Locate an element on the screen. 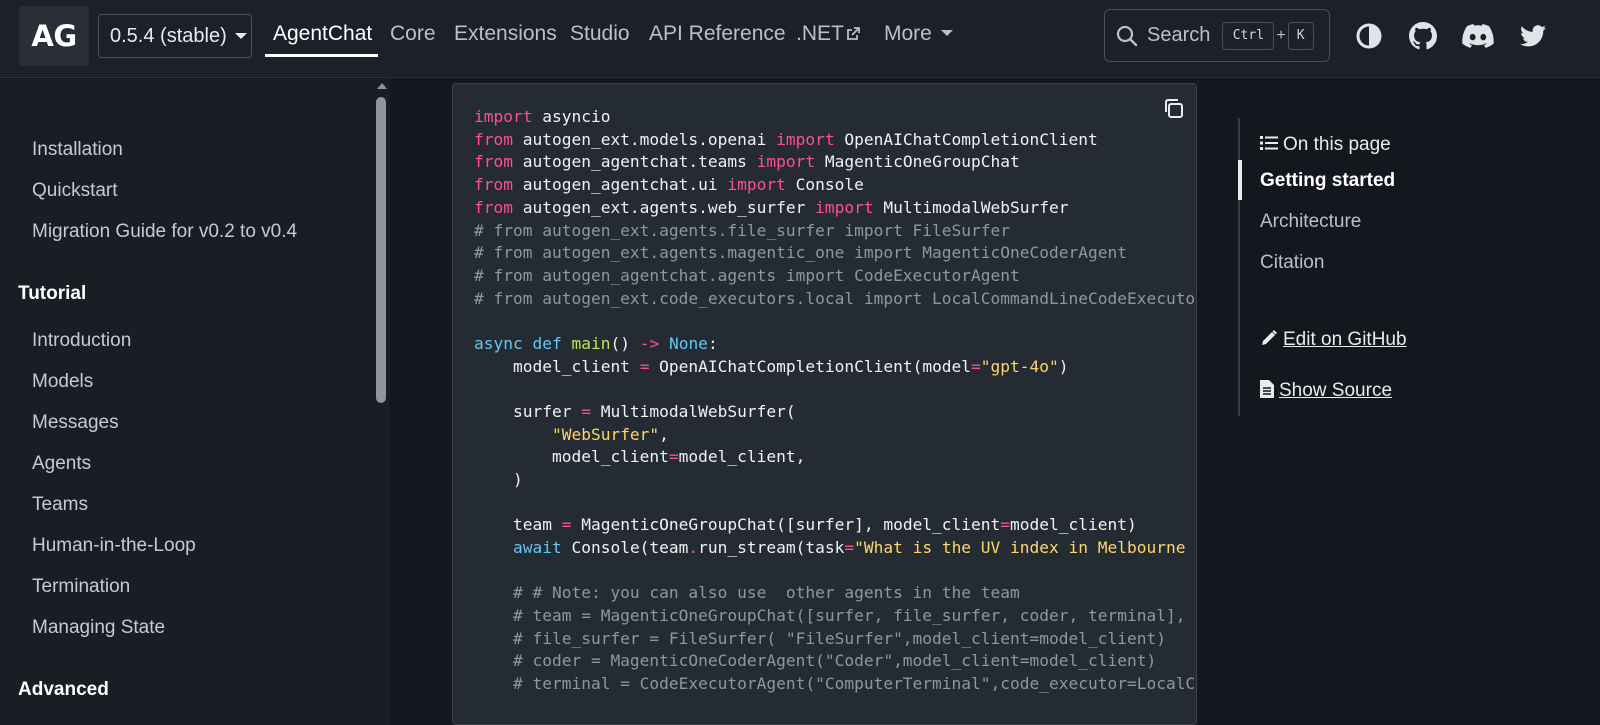 The width and height of the screenshot is (1600, 725). nav-active-indicator is located at coordinates (321, 55).